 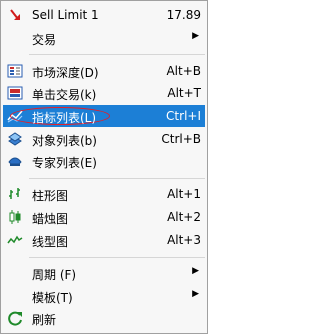 What do you see at coordinates (15, 15) in the screenshot?
I see `sell-arrow-icon` at bounding box center [15, 15].